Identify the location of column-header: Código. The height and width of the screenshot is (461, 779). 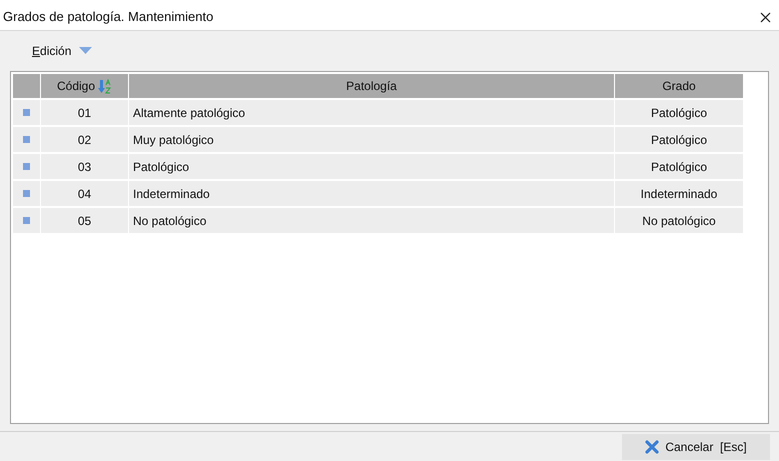
(84, 86).